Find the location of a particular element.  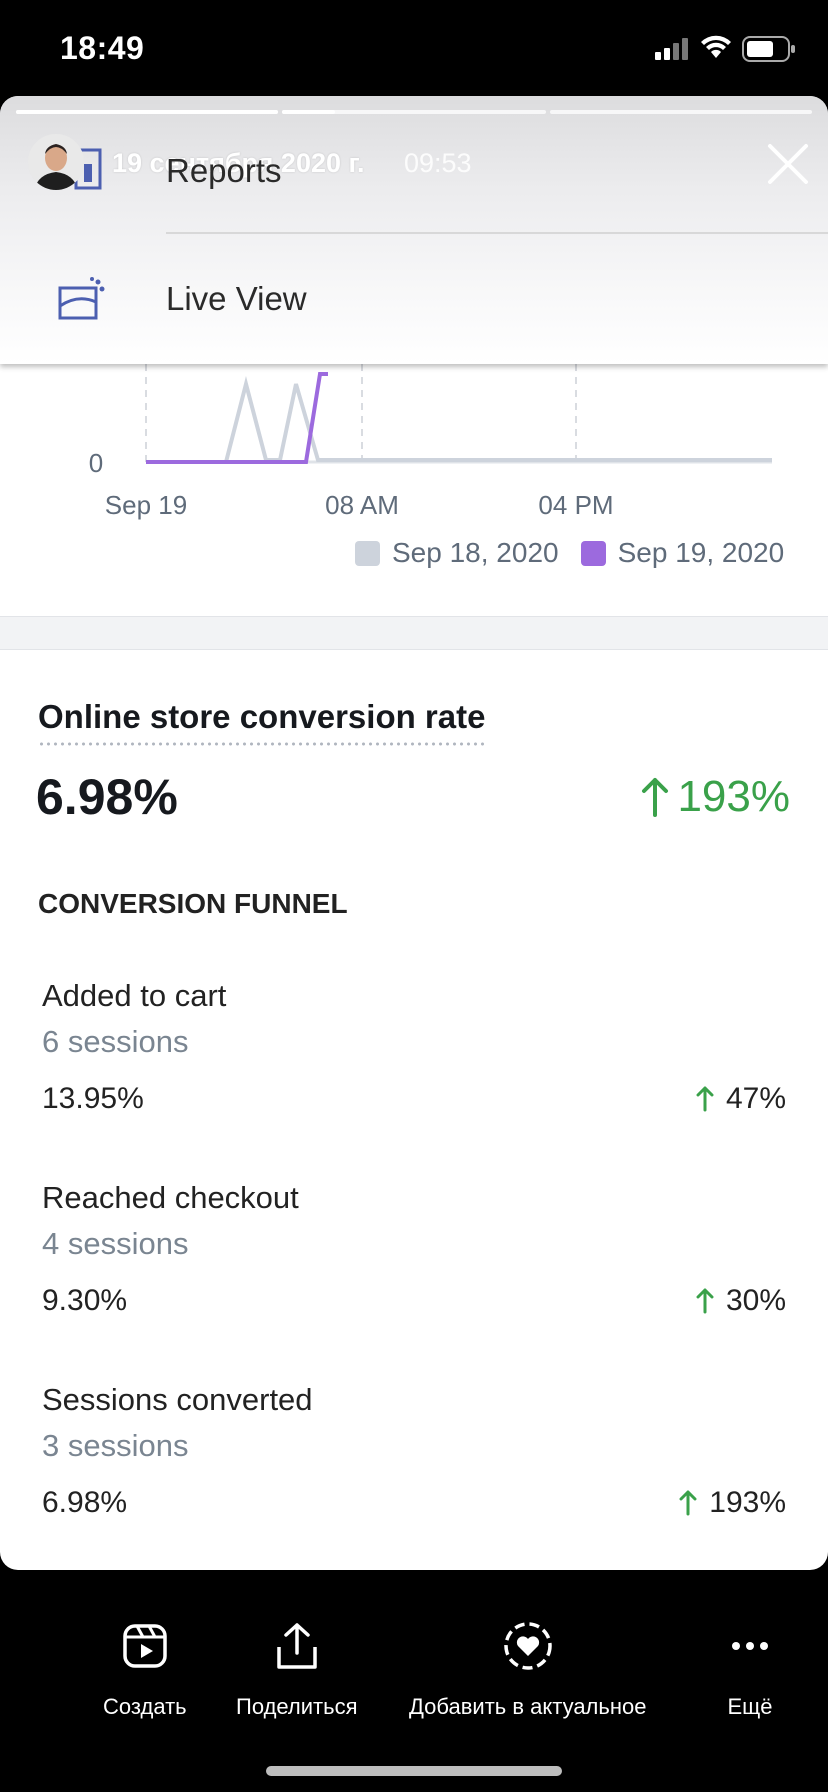

funnel-rate: 9.30% is located at coordinates (85, 1300).